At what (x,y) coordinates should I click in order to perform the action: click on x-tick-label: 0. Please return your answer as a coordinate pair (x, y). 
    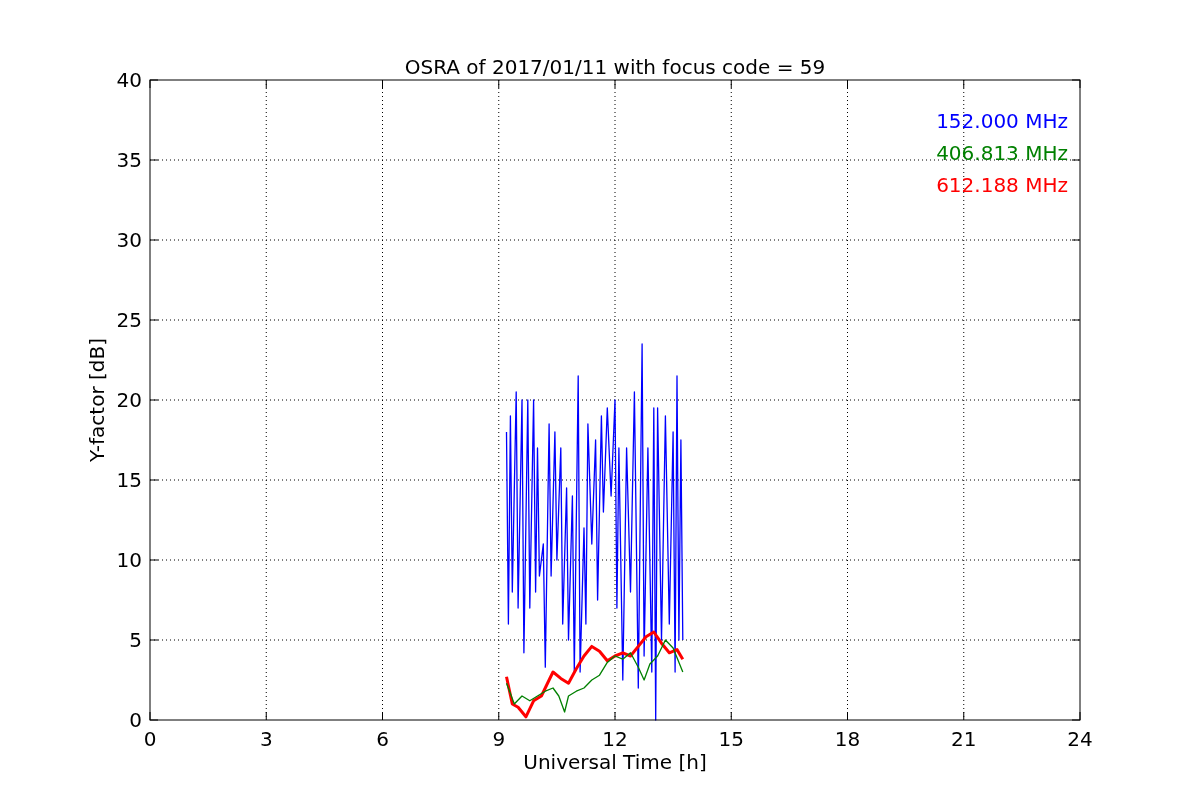
    Looking at the image, I should click on (150, 739).